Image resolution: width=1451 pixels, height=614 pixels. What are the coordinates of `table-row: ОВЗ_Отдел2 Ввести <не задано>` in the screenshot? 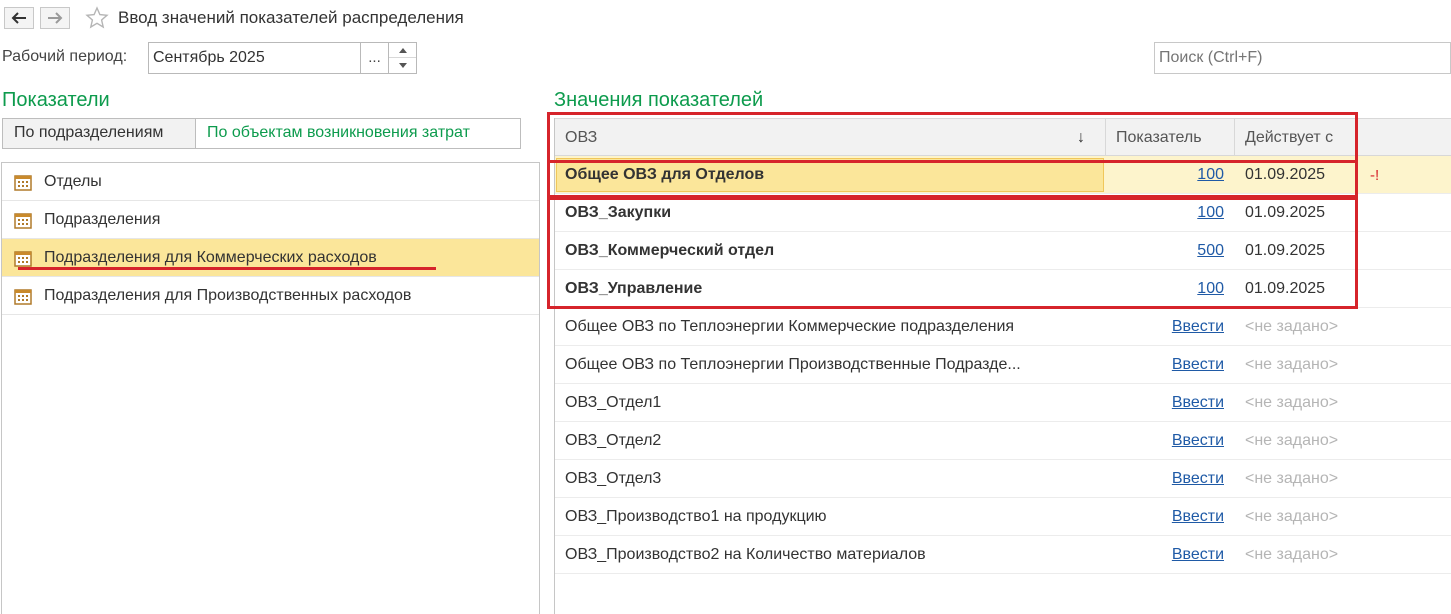 It's located at (1003, 441).